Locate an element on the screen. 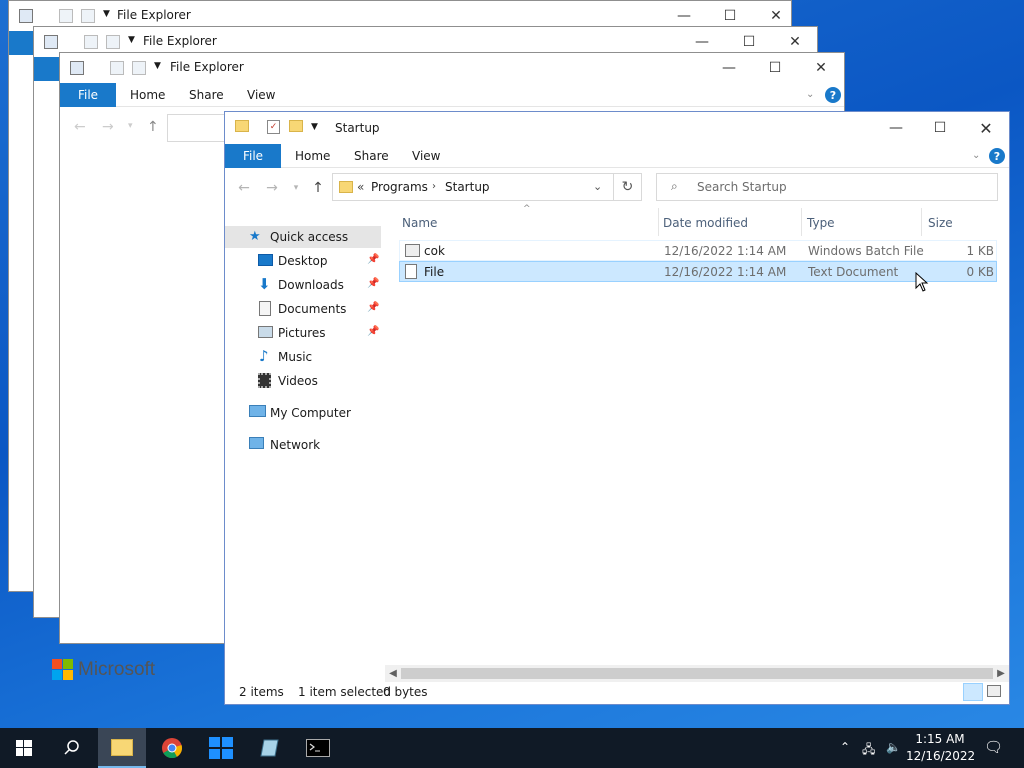  address-bar: « Programs › Startup ⌄ is located at coordinates (473, 187).